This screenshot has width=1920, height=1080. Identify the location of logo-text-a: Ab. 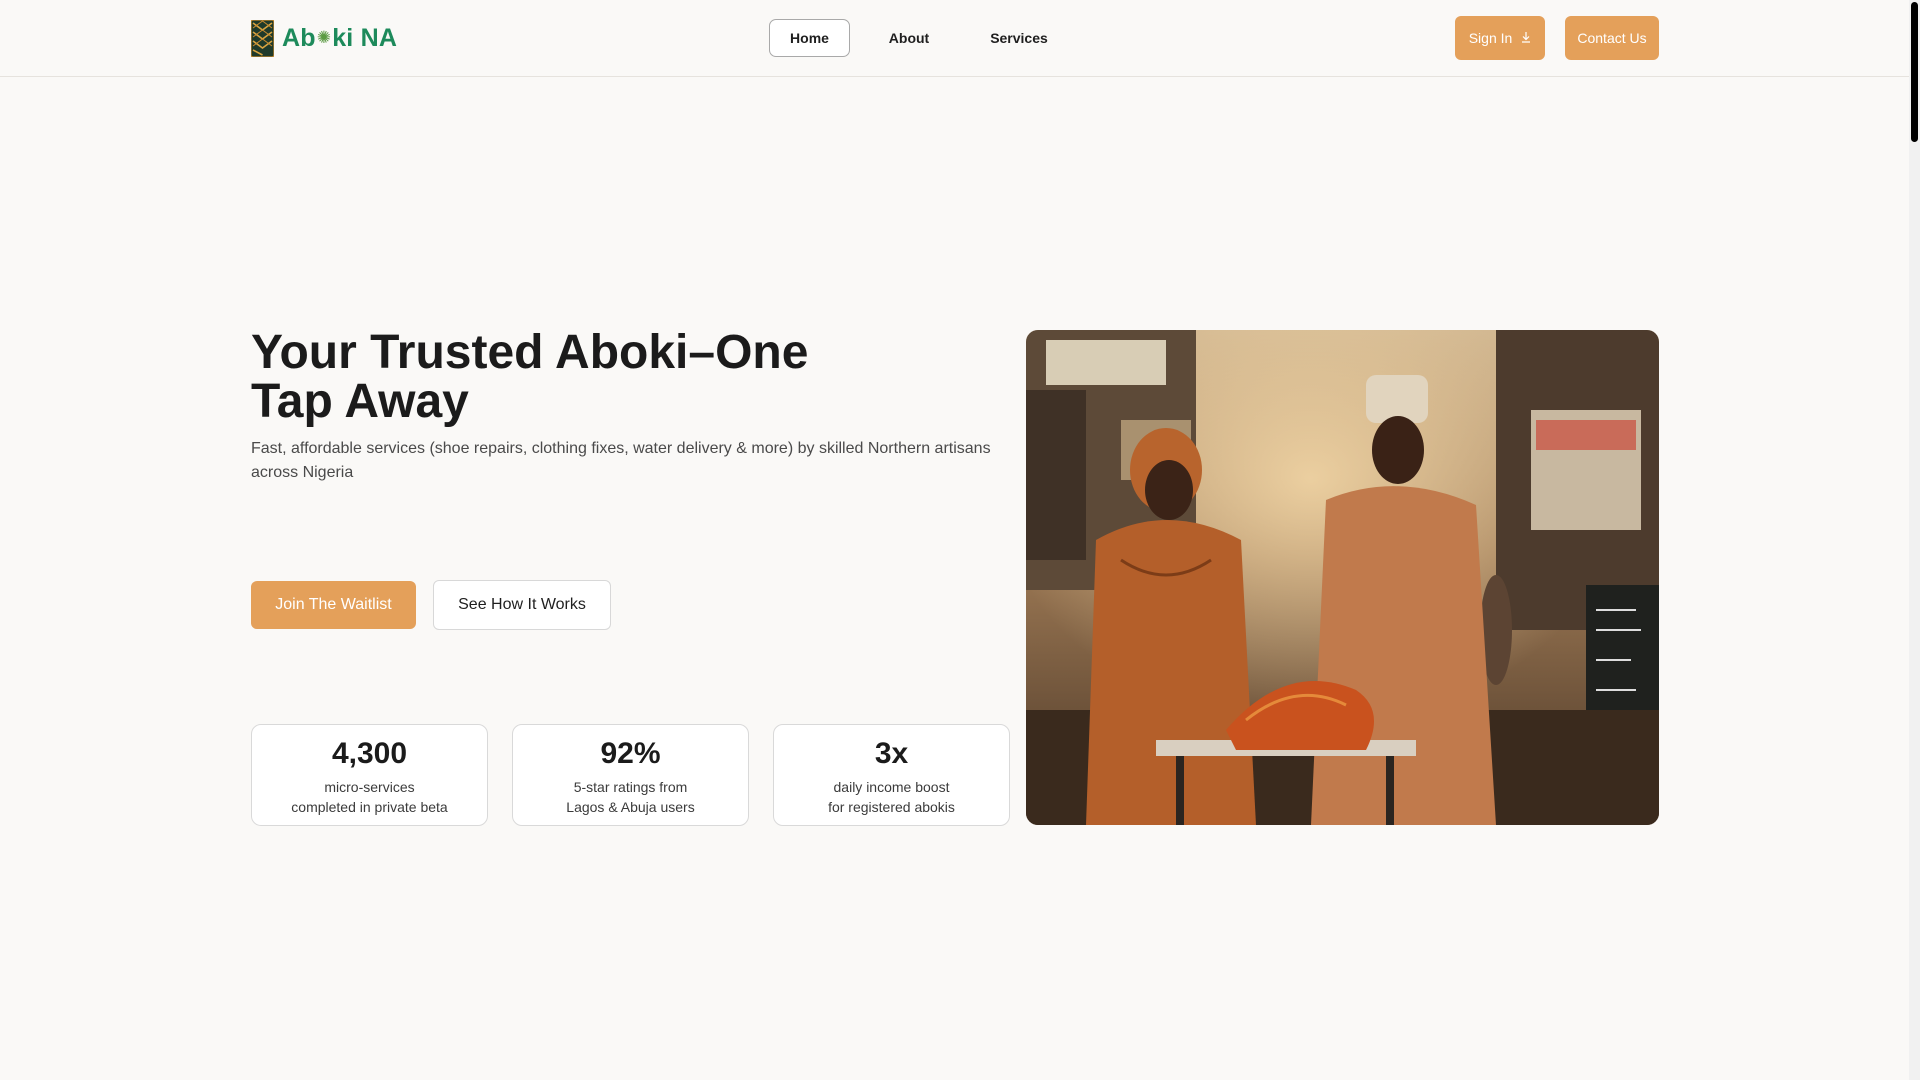
(299, 37).